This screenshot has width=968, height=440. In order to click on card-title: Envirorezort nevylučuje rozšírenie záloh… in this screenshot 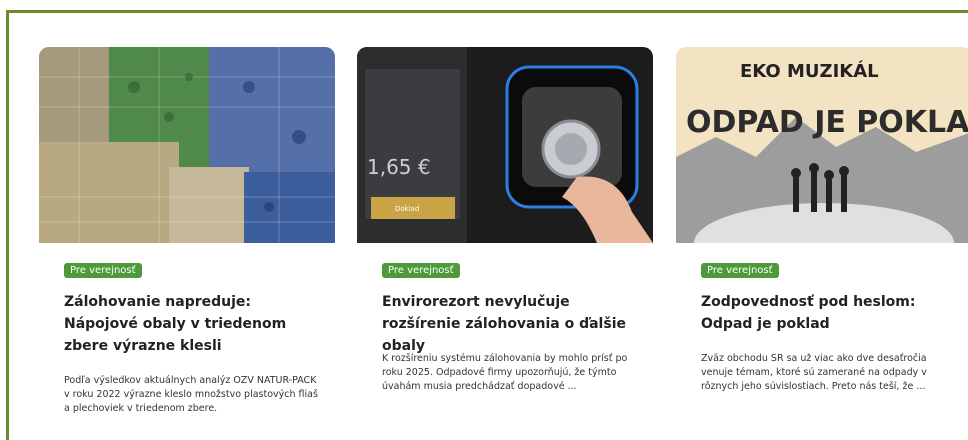, I will do `click(512, 324)`.